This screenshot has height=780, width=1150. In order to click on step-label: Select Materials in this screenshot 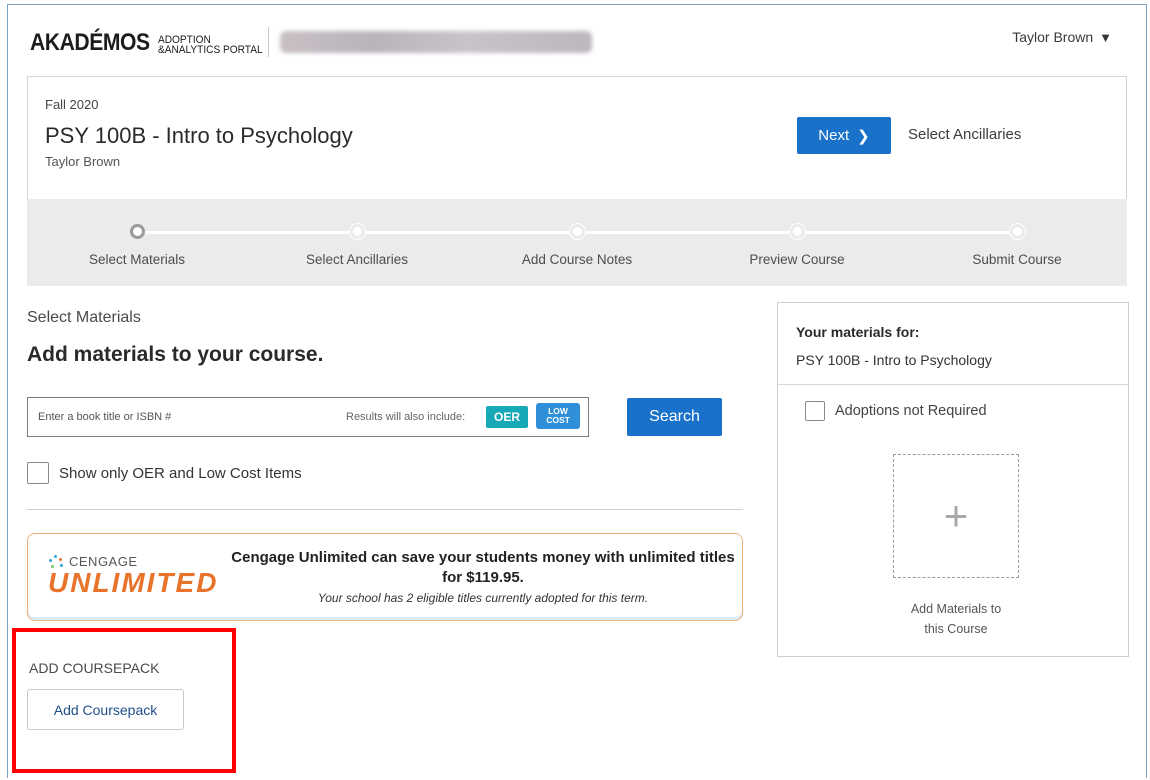, I will do `click(137, 259)`.